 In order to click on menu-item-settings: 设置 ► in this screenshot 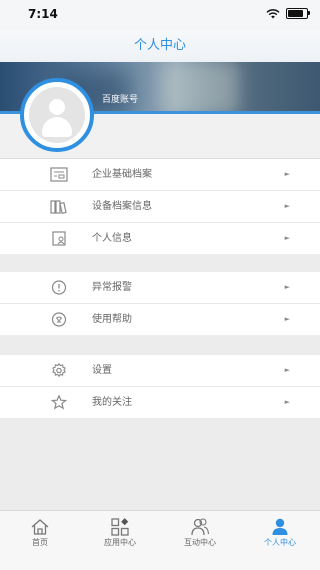, I will do `click(160, 371)`.